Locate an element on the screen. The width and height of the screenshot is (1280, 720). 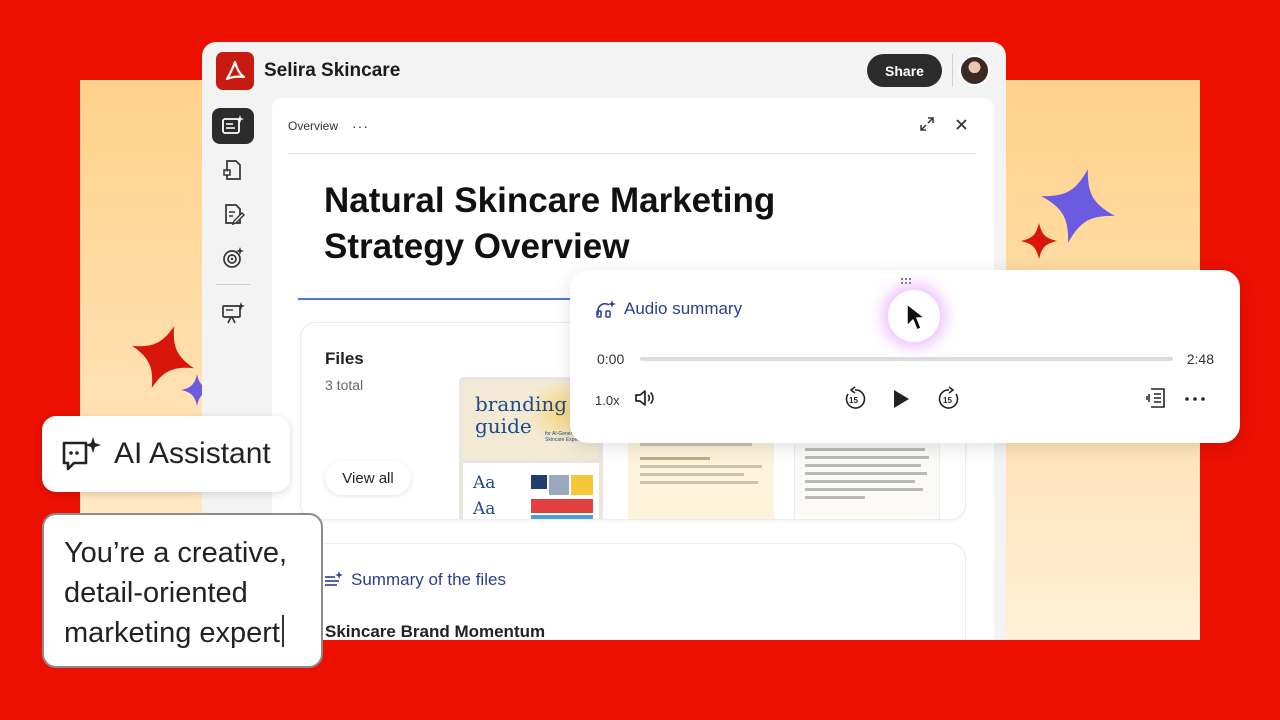
files-count: 3 total is located at coordinates (344, 385).